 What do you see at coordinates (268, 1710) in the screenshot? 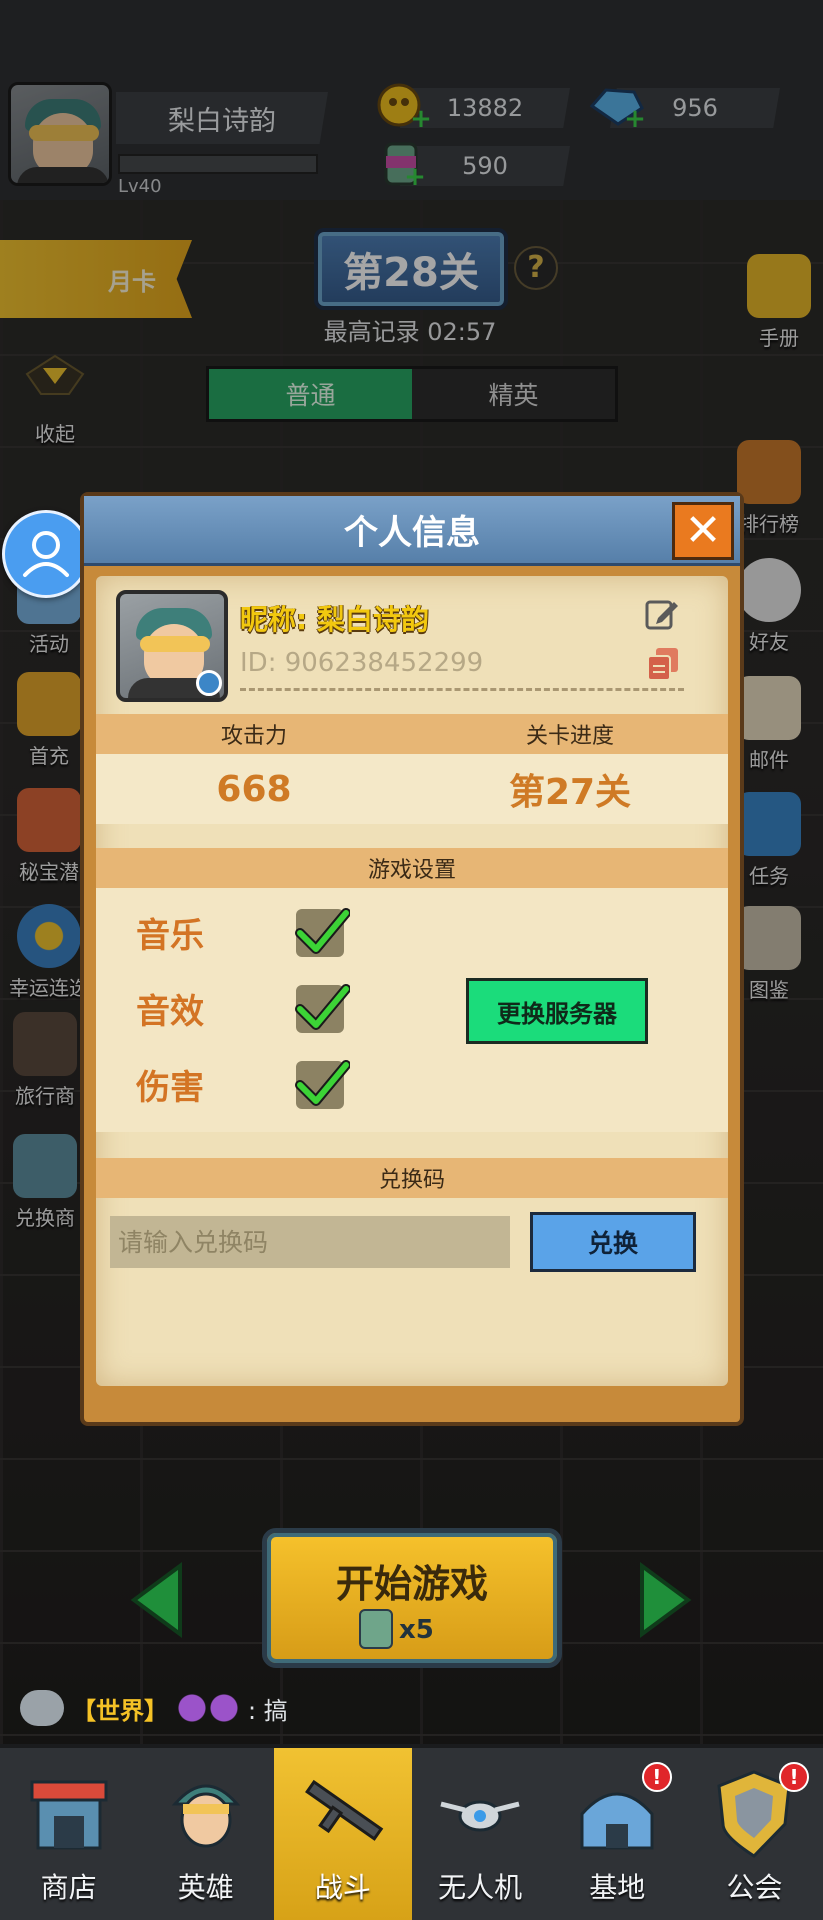
I see `chat-message: : 搞` at bounding box center [268, 1710].